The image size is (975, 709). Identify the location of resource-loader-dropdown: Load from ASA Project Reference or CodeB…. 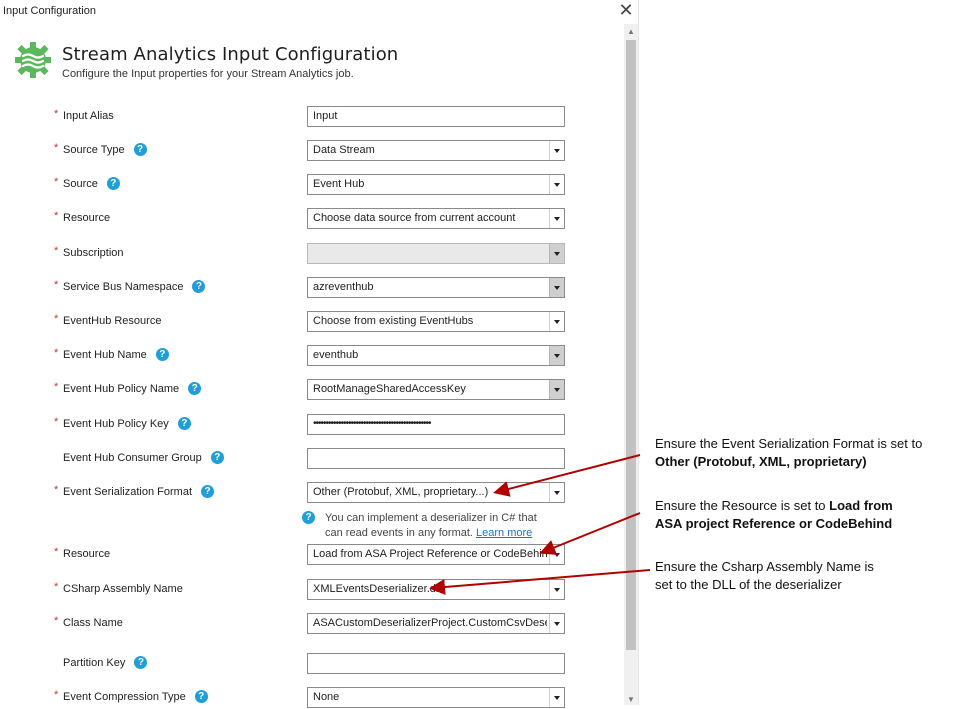
(436, 554).